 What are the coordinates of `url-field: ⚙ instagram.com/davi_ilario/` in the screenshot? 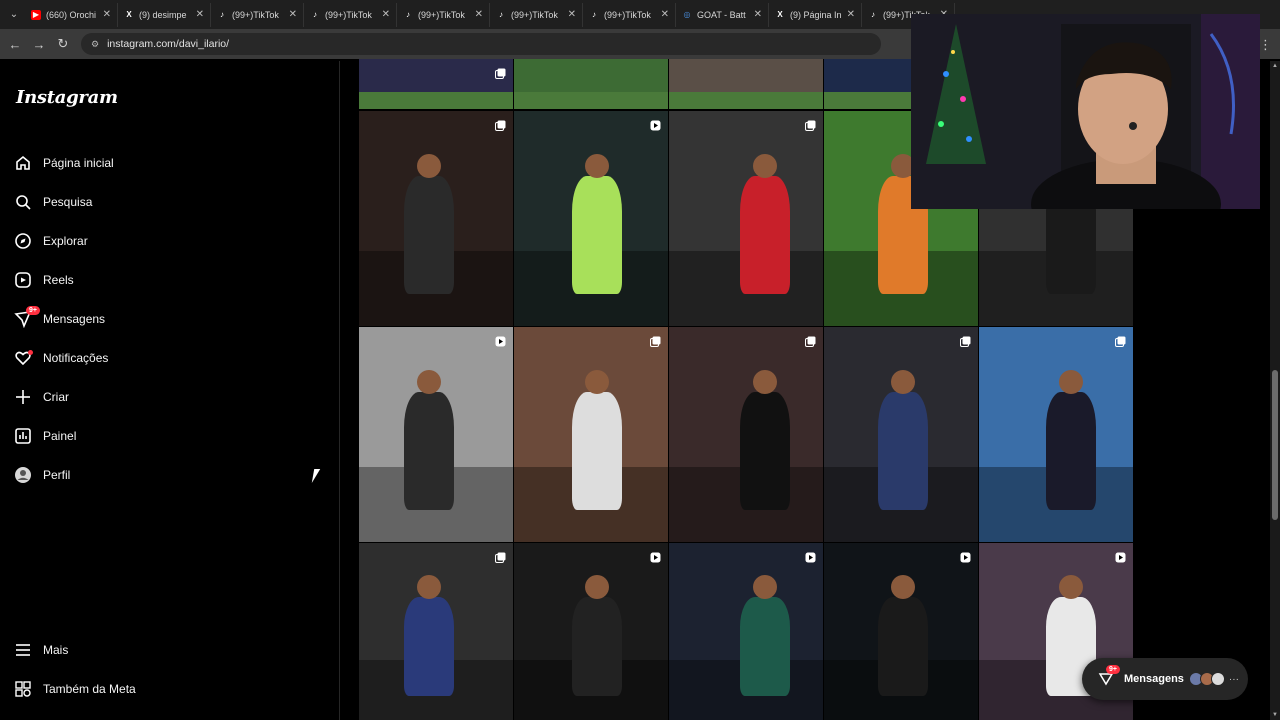 It's located at (481, 44).